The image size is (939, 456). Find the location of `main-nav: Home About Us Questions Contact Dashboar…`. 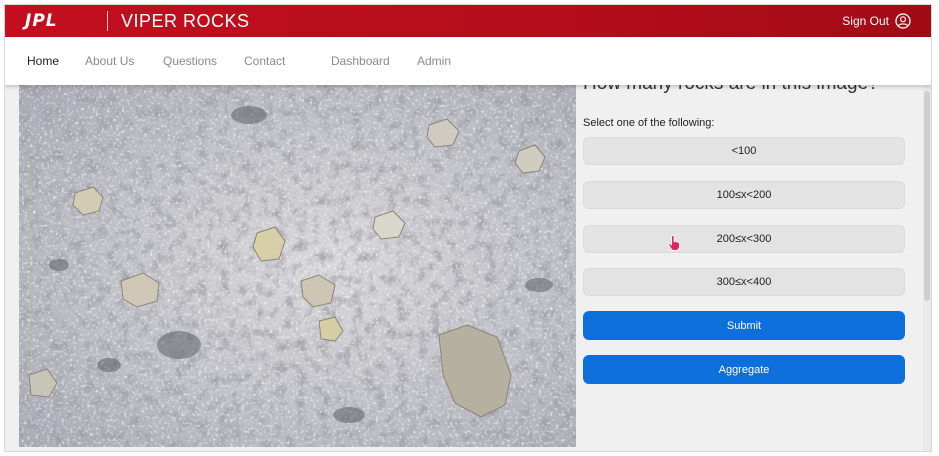

main-nav: Home About Us Questions Contact Dashboar… is located at coordinates (468, 61).